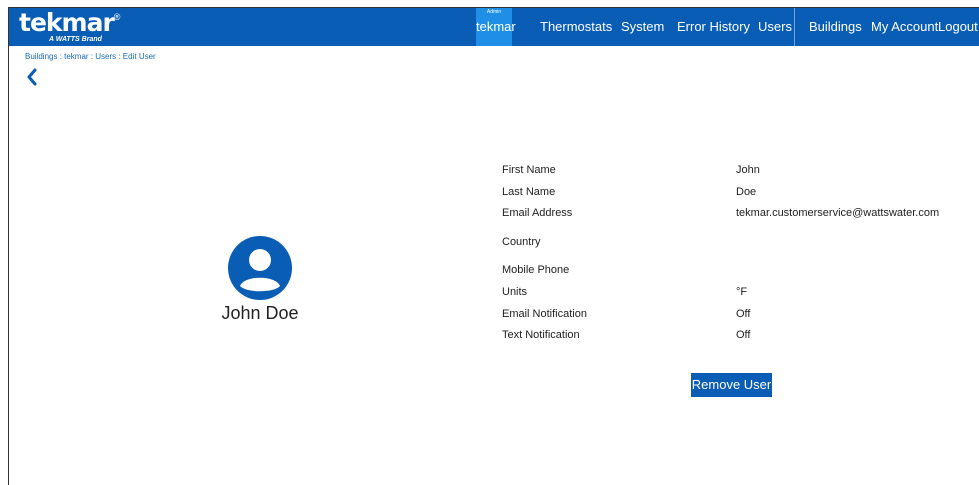 This screenshot has width=979, height=485. I want to click on nav-item-error-history: Error History, so click(713, 27).